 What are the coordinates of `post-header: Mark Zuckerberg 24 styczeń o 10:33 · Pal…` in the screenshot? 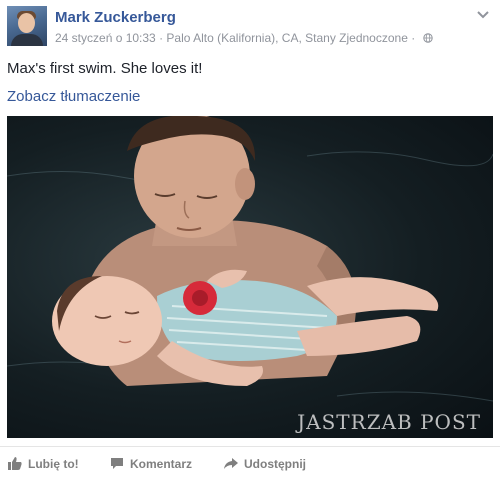 It's located at (250, 27).